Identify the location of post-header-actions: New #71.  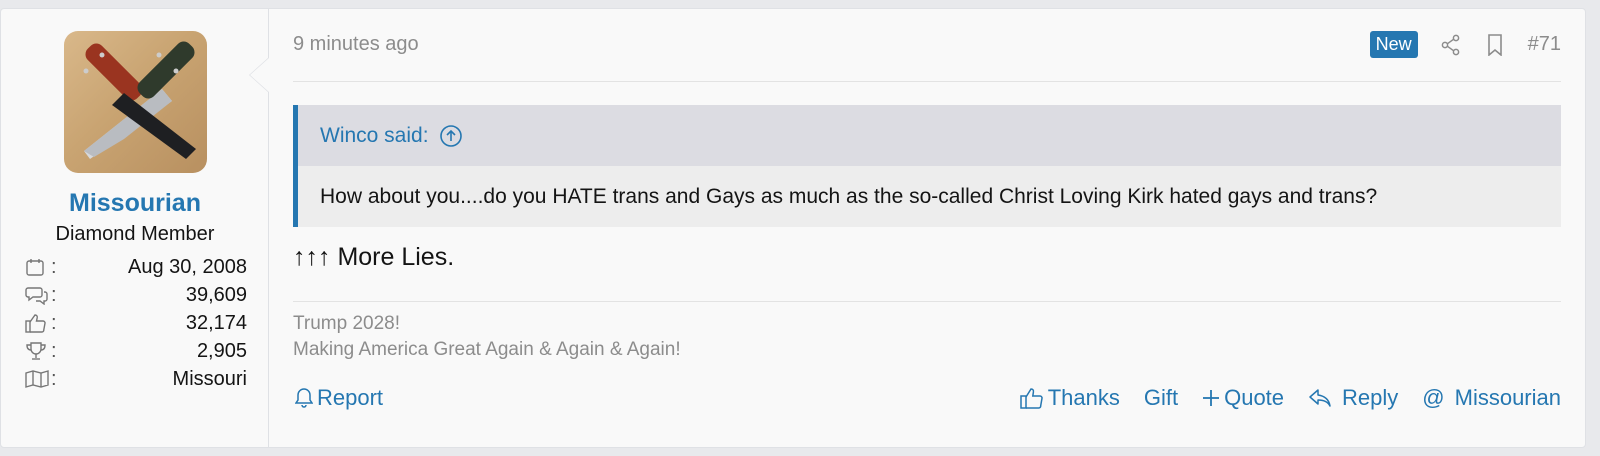
(1465, 44).